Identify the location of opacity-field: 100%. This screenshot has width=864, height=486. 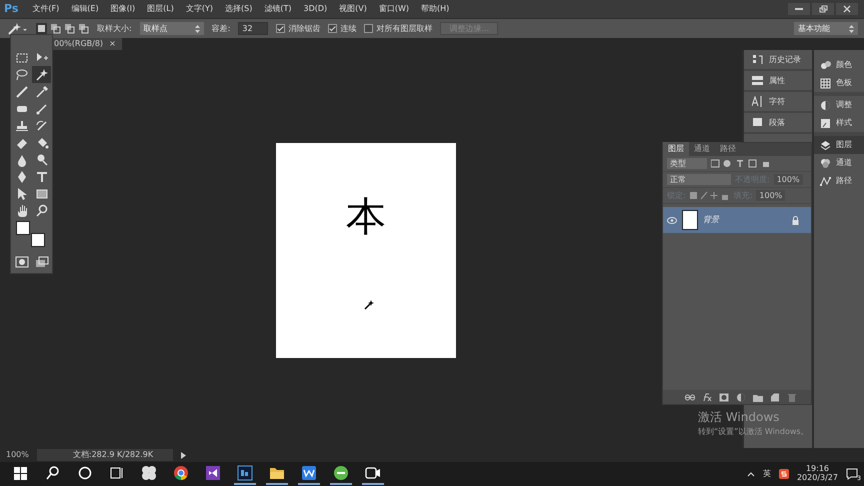
(788, 179).